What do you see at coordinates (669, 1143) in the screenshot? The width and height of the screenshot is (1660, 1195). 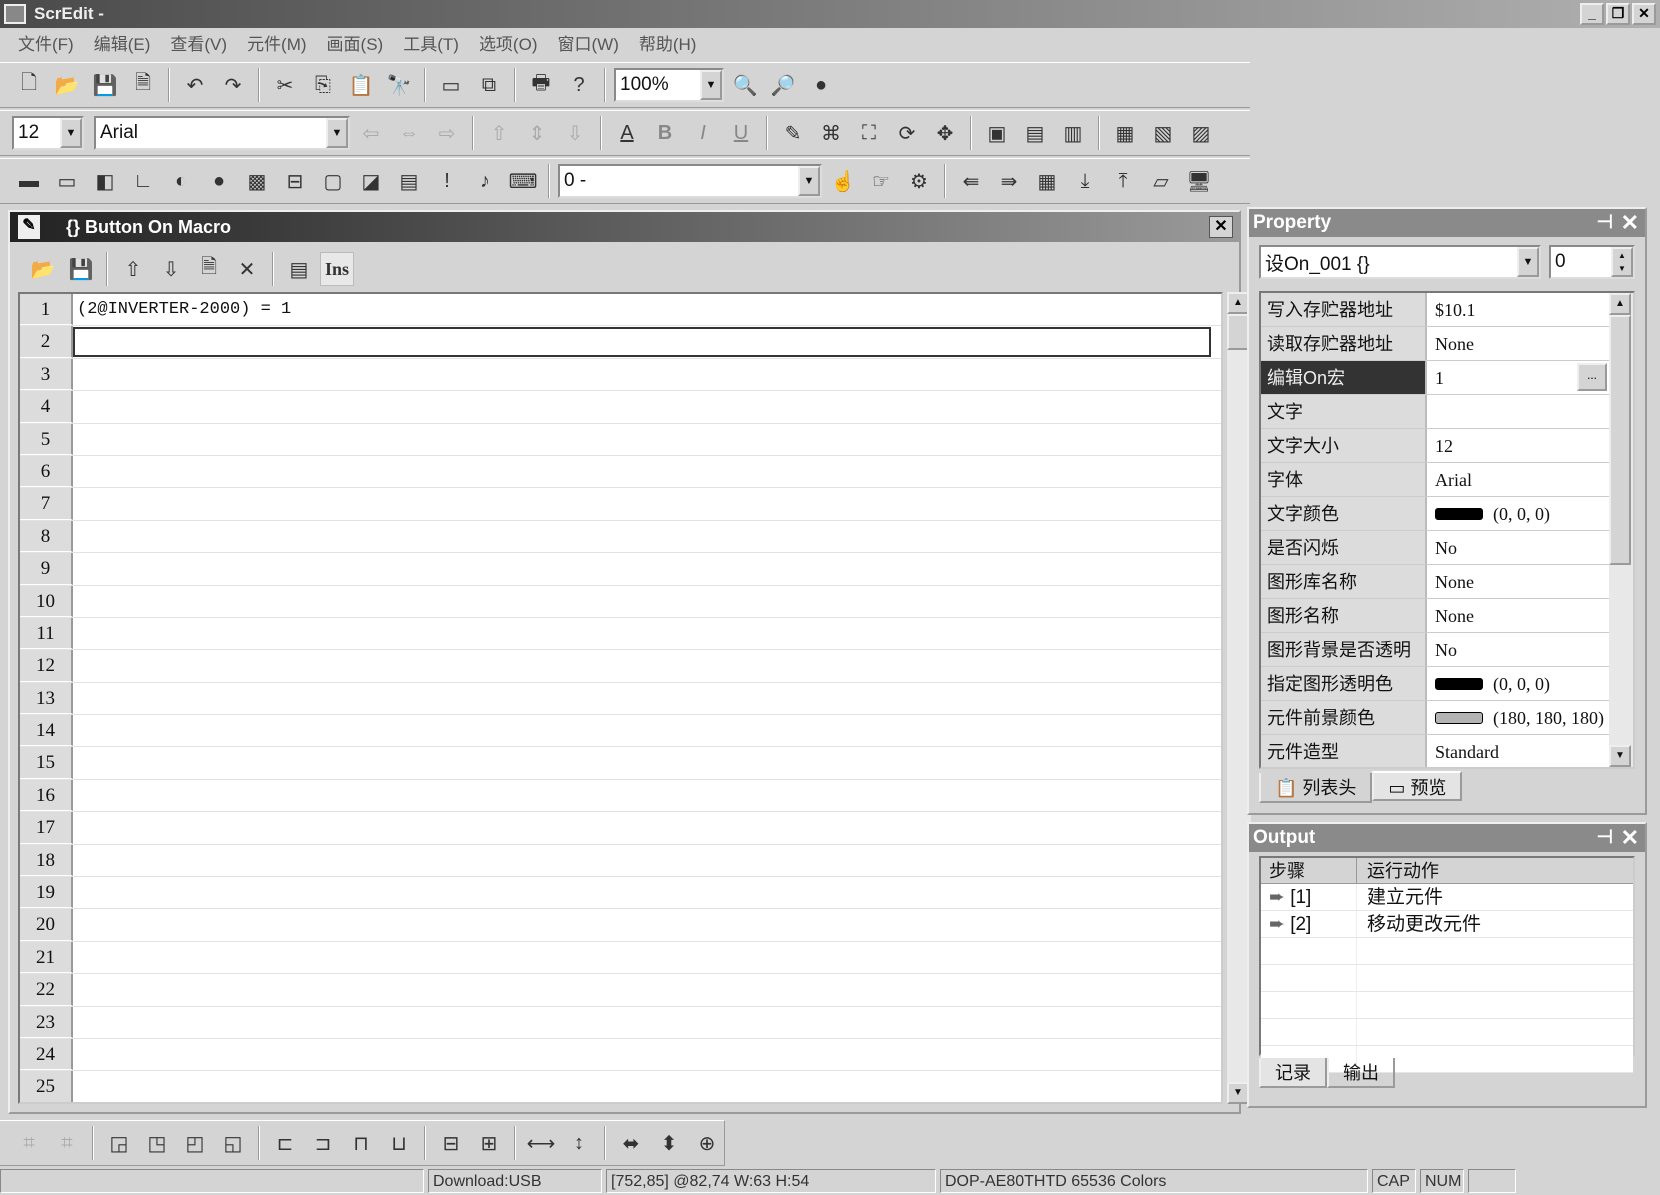 I see `same-height-icon: ⬍` at bounding box center [669, 1143].